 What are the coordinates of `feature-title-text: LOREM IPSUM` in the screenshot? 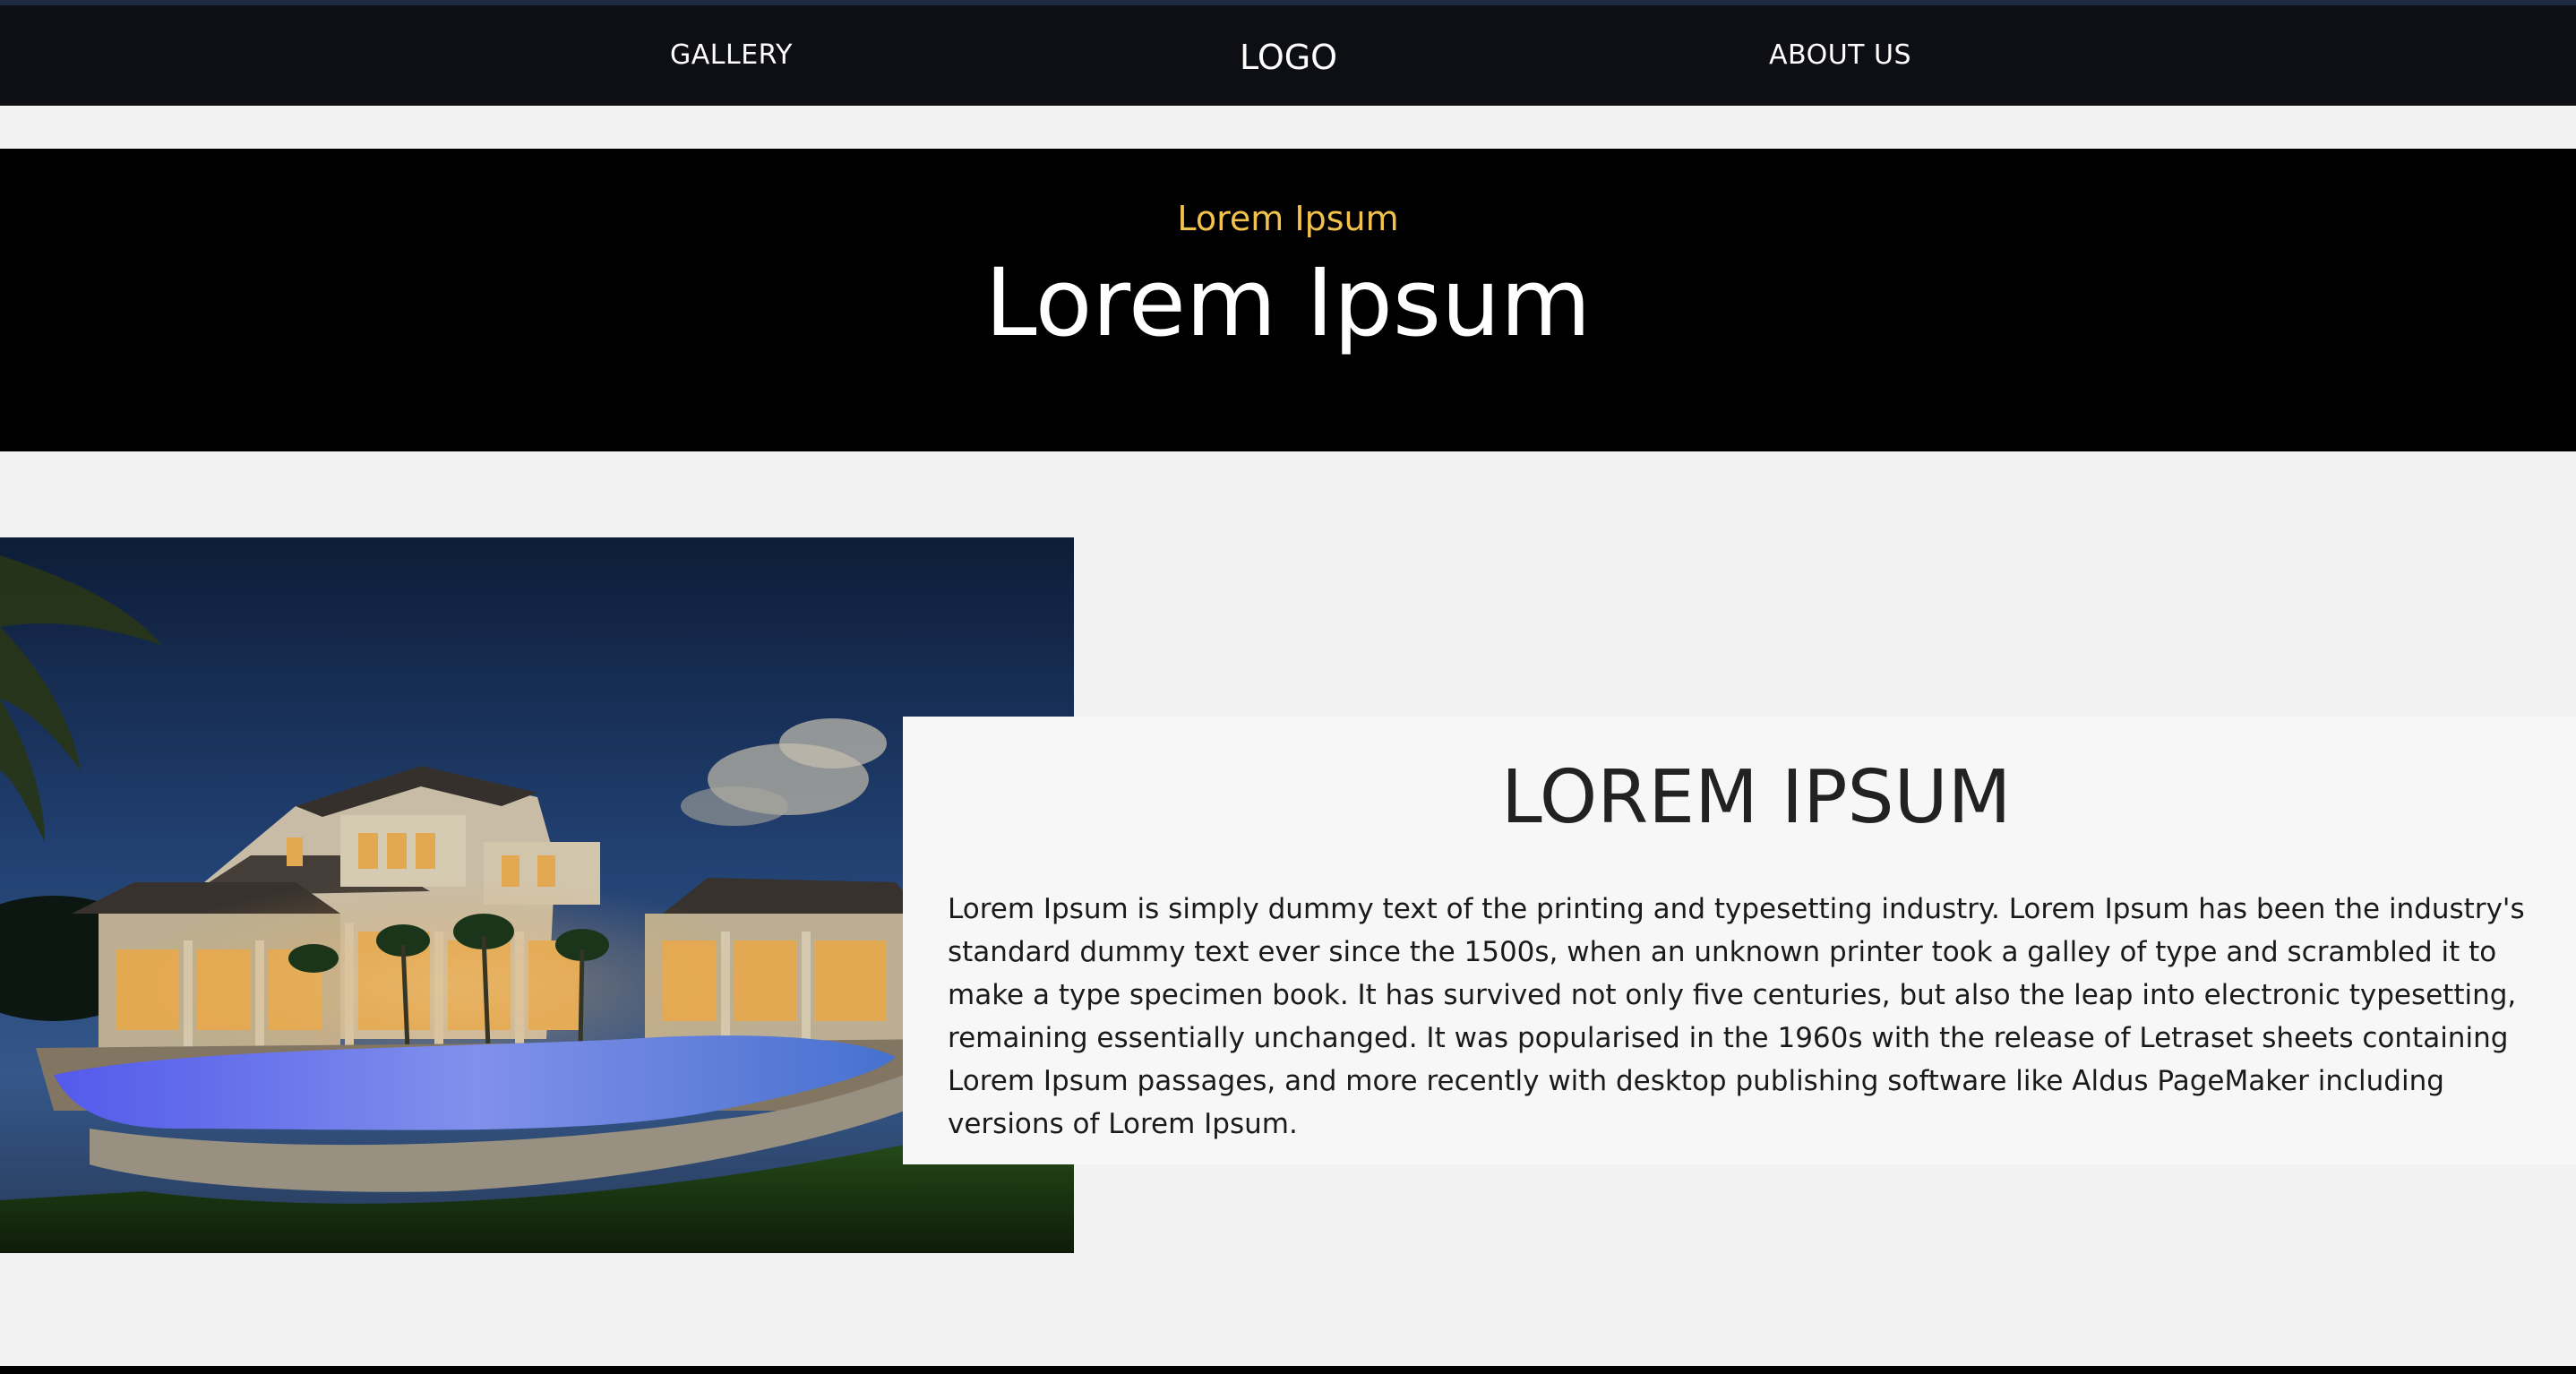 It's located at (1756, 797).